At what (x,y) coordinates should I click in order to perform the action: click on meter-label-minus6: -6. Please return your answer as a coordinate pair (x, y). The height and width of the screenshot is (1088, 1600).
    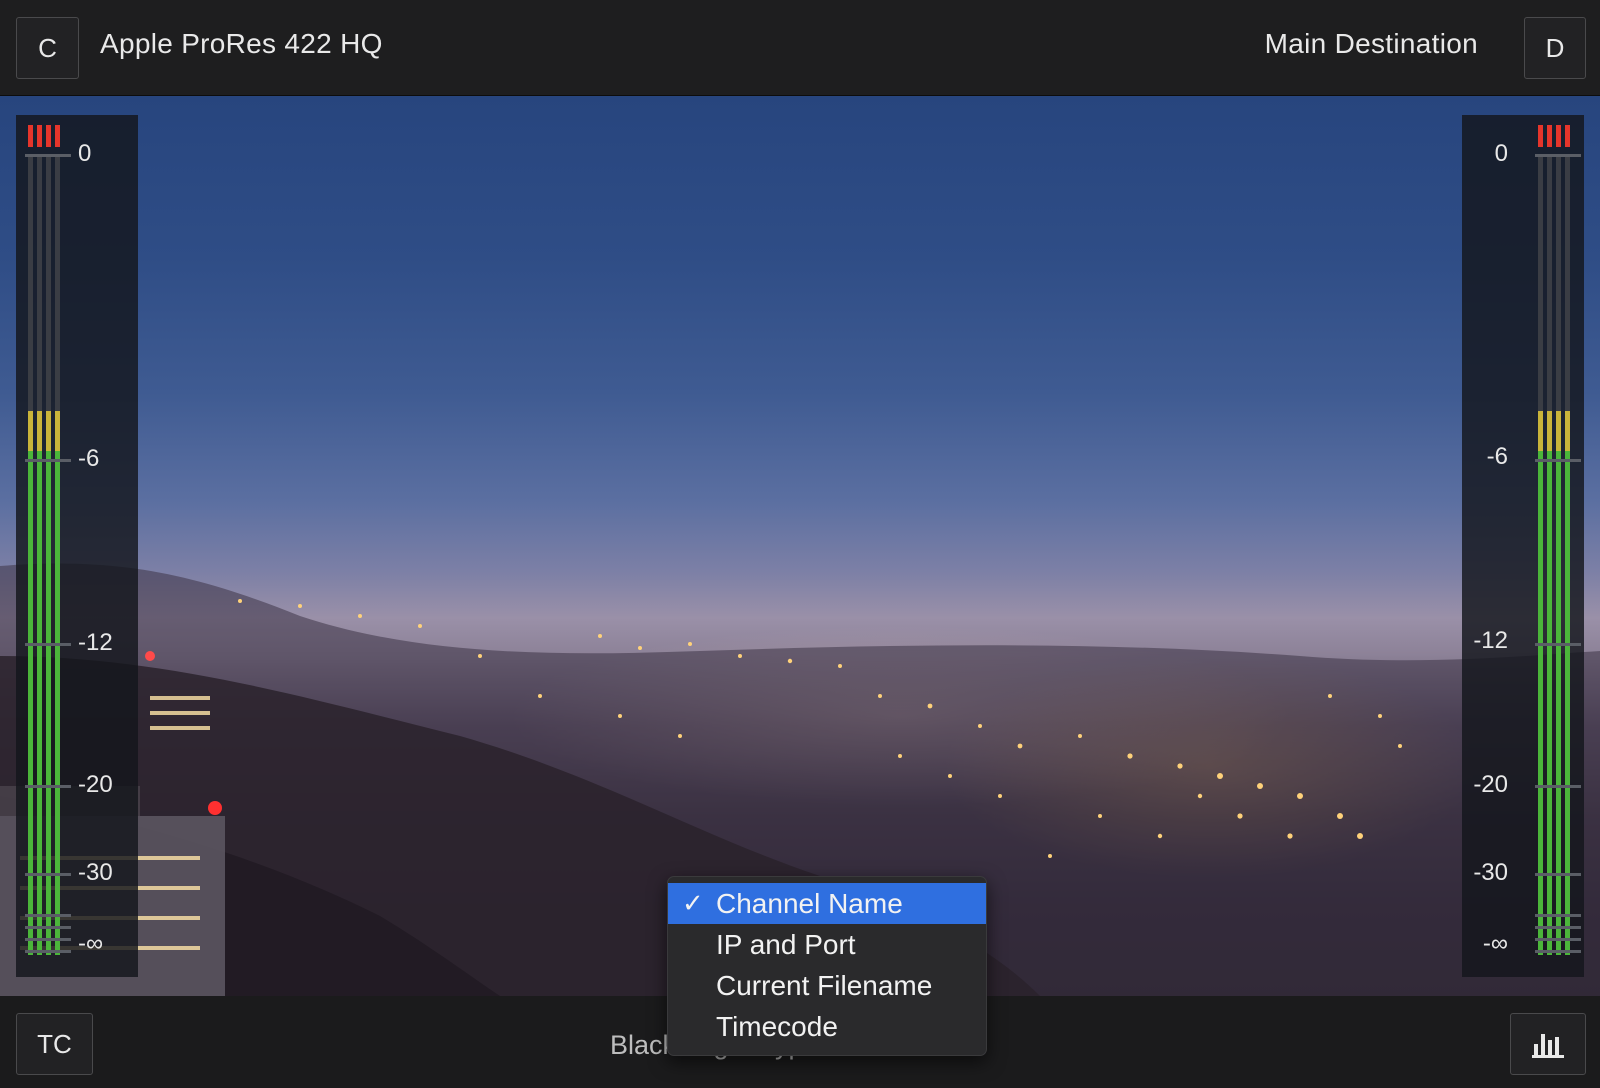
    Looking at the image, I should click on (89, 458).